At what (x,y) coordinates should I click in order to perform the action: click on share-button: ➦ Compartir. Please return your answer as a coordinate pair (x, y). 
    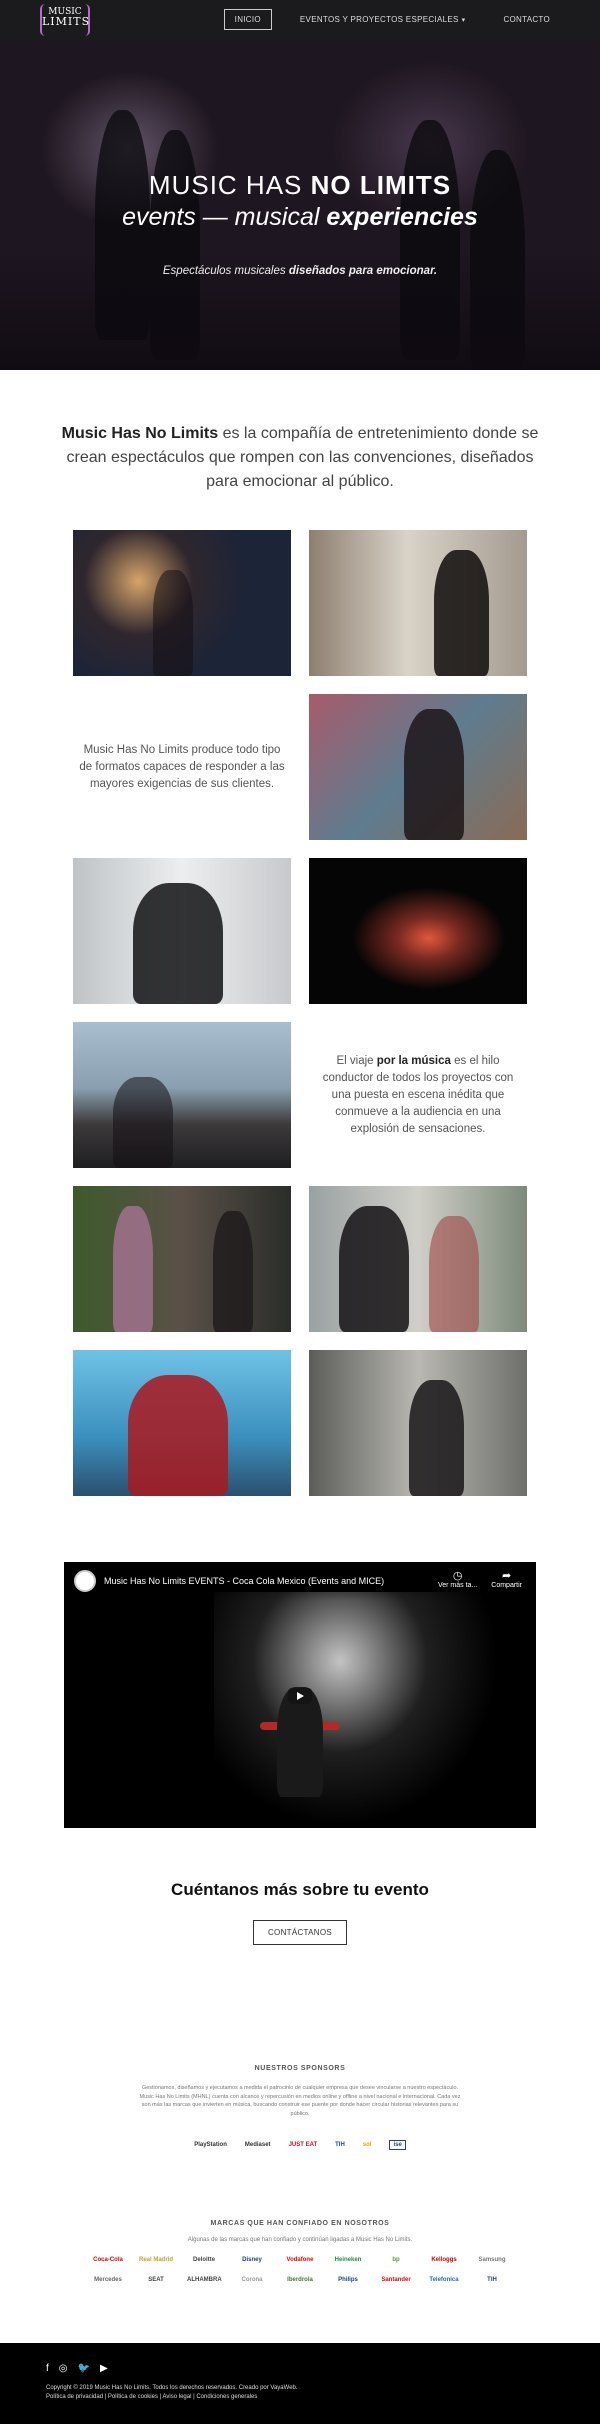
    Looking at the image, I should click on (506, 1581).